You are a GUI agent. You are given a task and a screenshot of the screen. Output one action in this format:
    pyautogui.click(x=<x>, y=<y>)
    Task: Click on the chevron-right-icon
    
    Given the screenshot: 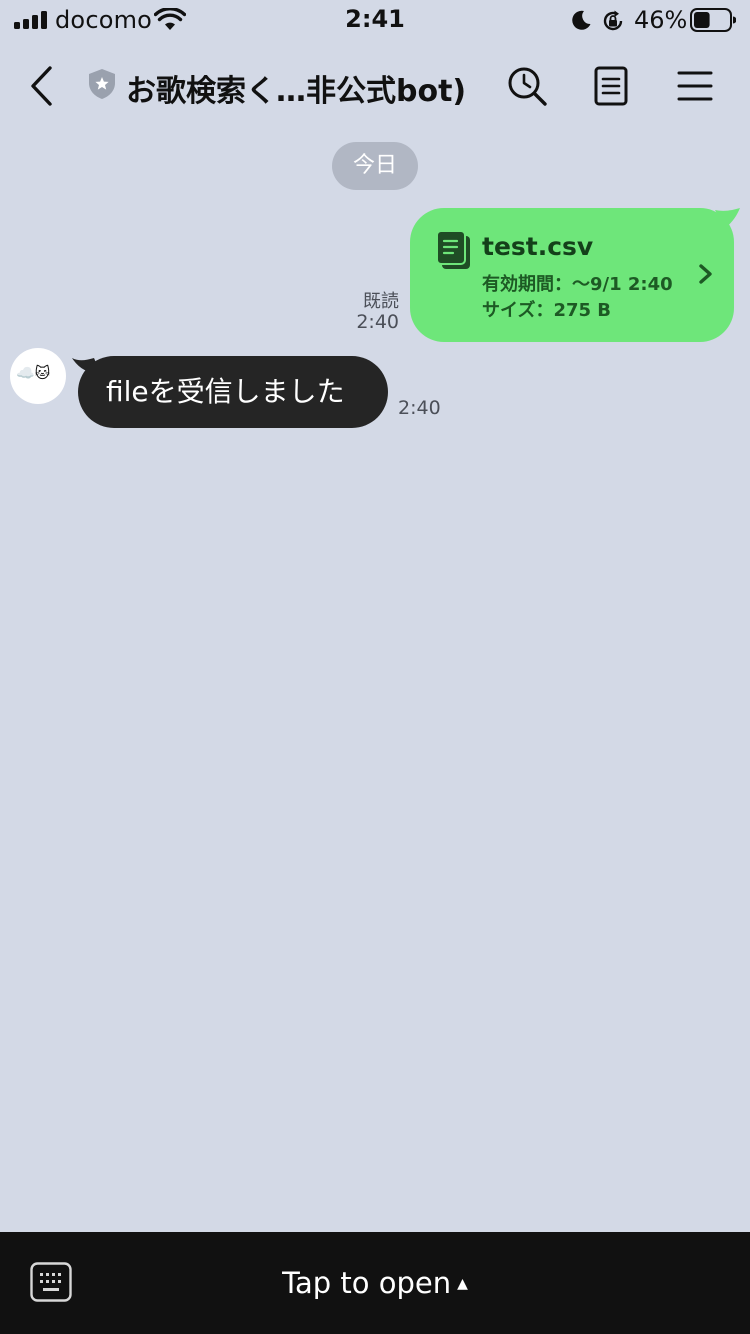 What is the action you would take?
    pyautogui.click(x=706, y=274)
    